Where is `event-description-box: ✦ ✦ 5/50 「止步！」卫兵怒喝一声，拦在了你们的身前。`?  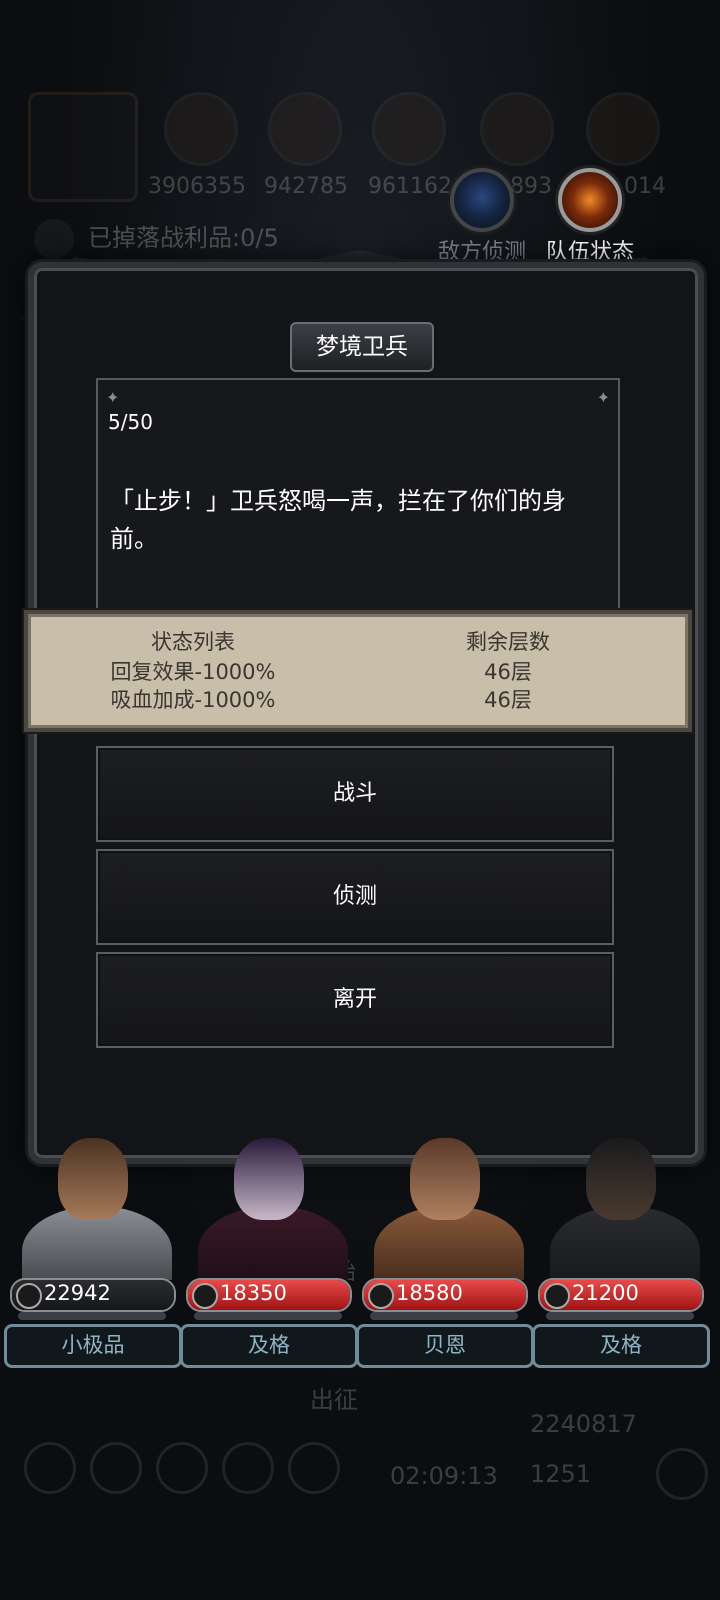
event-description-box: ✦ ✦ 5/50 「止步！」卫兵怒喝一声，拦在了你们的身前。 is located at coordinates (358, 498).